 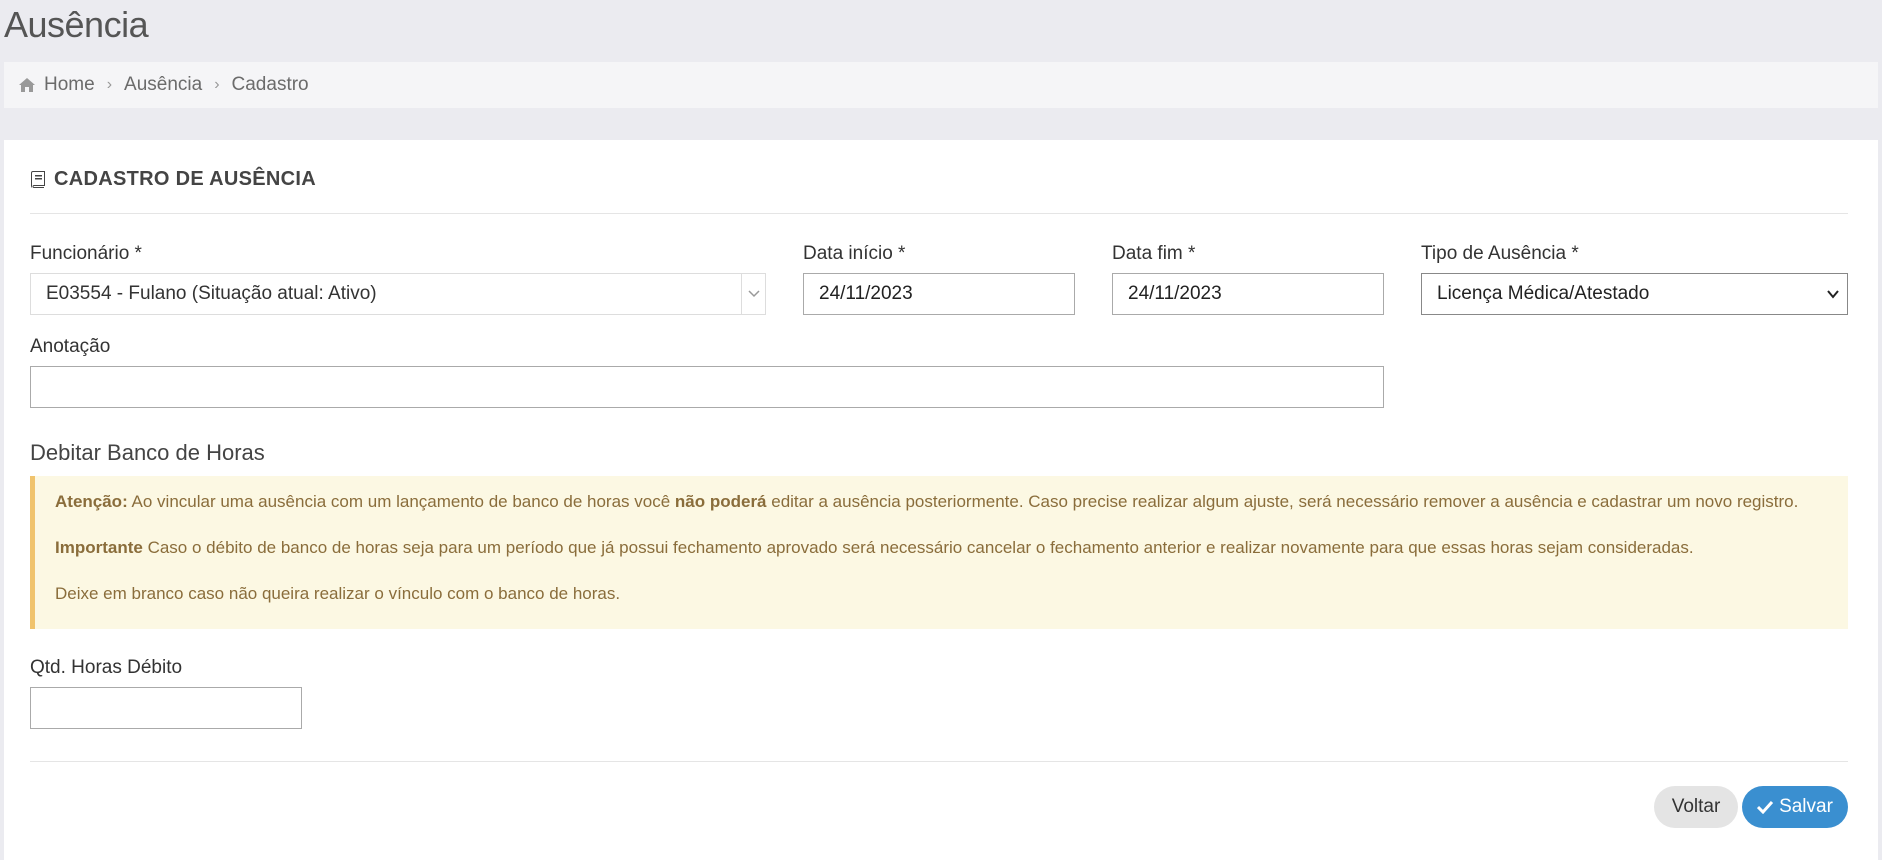 I want to click on anotacao-label: Anotação, so click(x=70, y=346).